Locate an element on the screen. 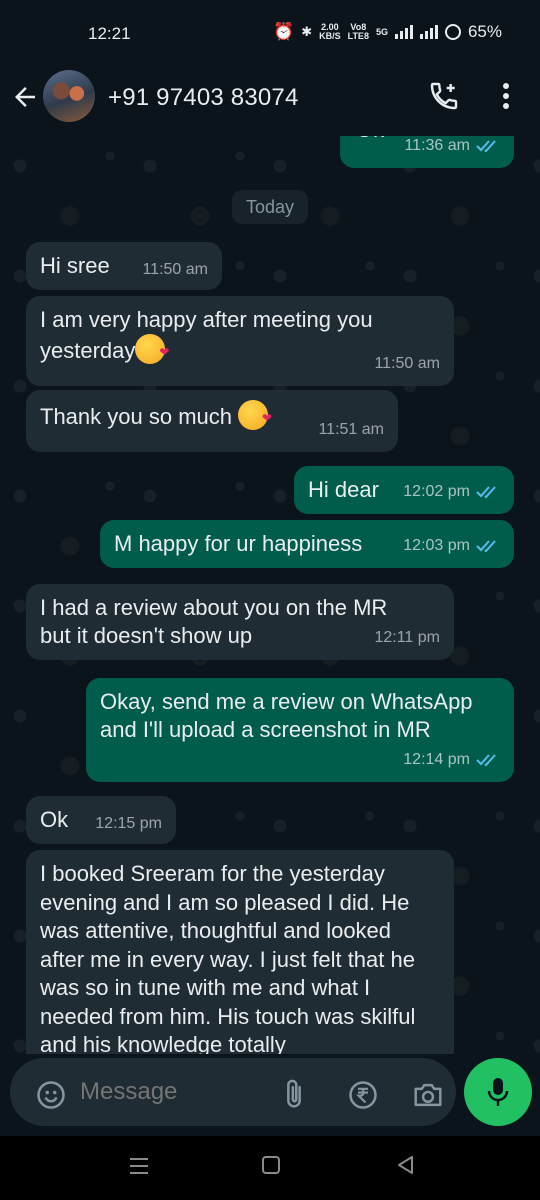 The height and width of the screenshot is (1200, 540). smiling-face-with-hearts-icon is located at coordinates (255, 416).